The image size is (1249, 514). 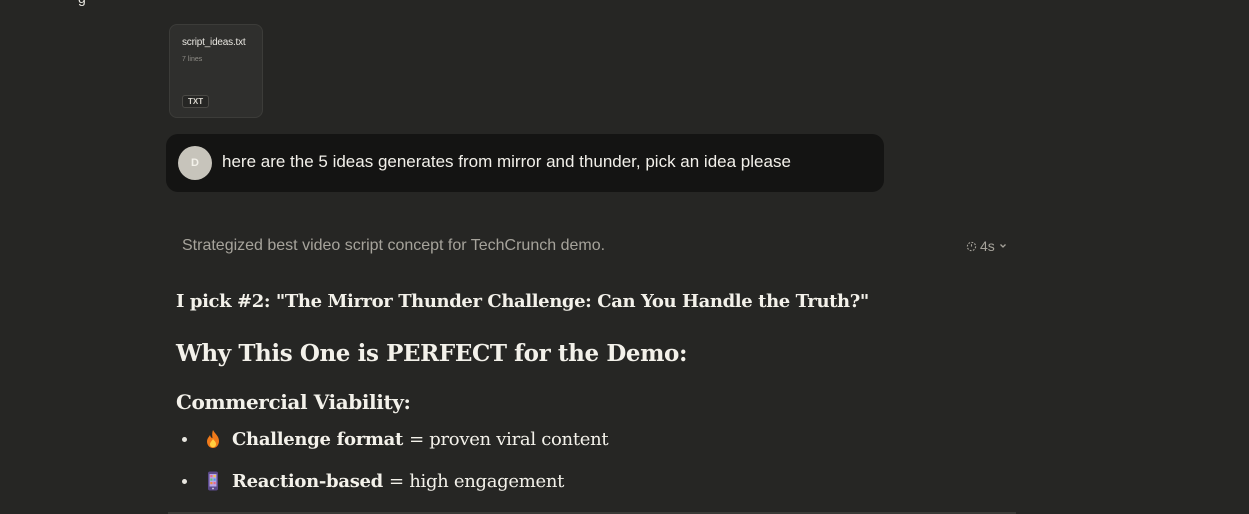 I want to click on previous-message-fragment: g, so click(x=82, y=3).